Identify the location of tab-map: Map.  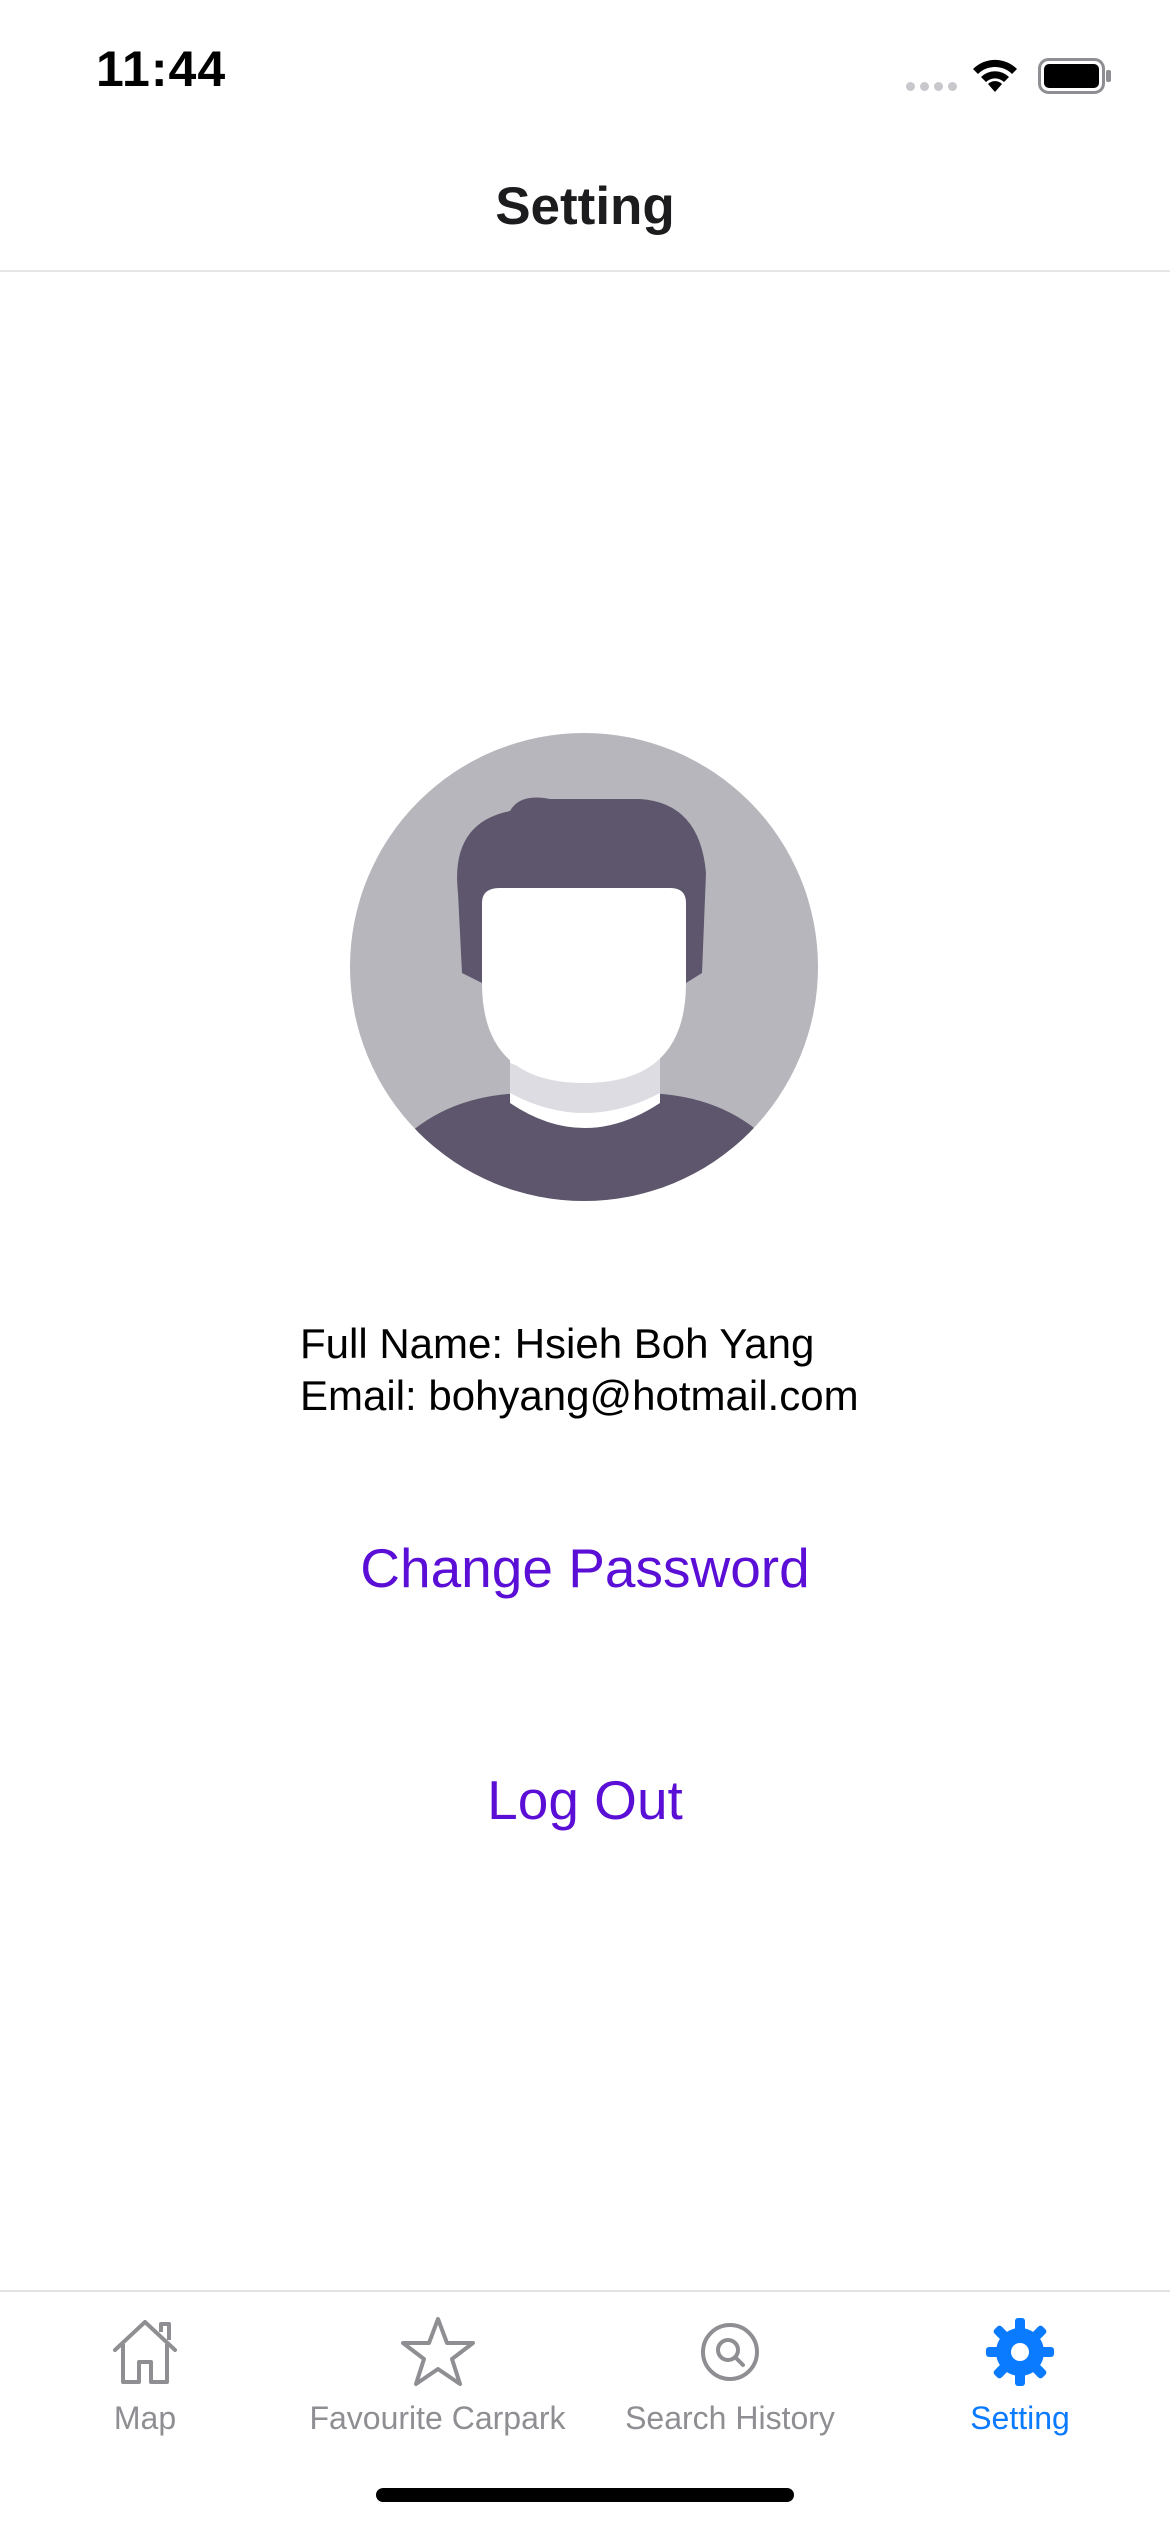
(145, 2382).